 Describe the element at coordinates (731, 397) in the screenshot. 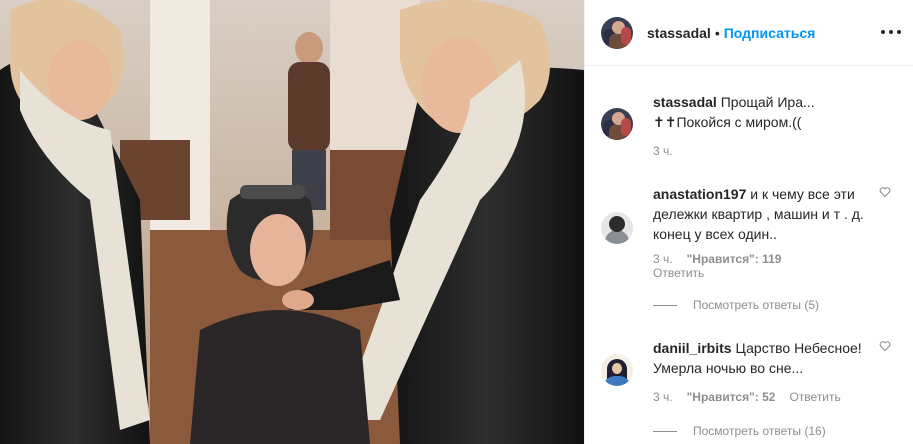

I see `comment-likes: "Нравится": 52` at that location.